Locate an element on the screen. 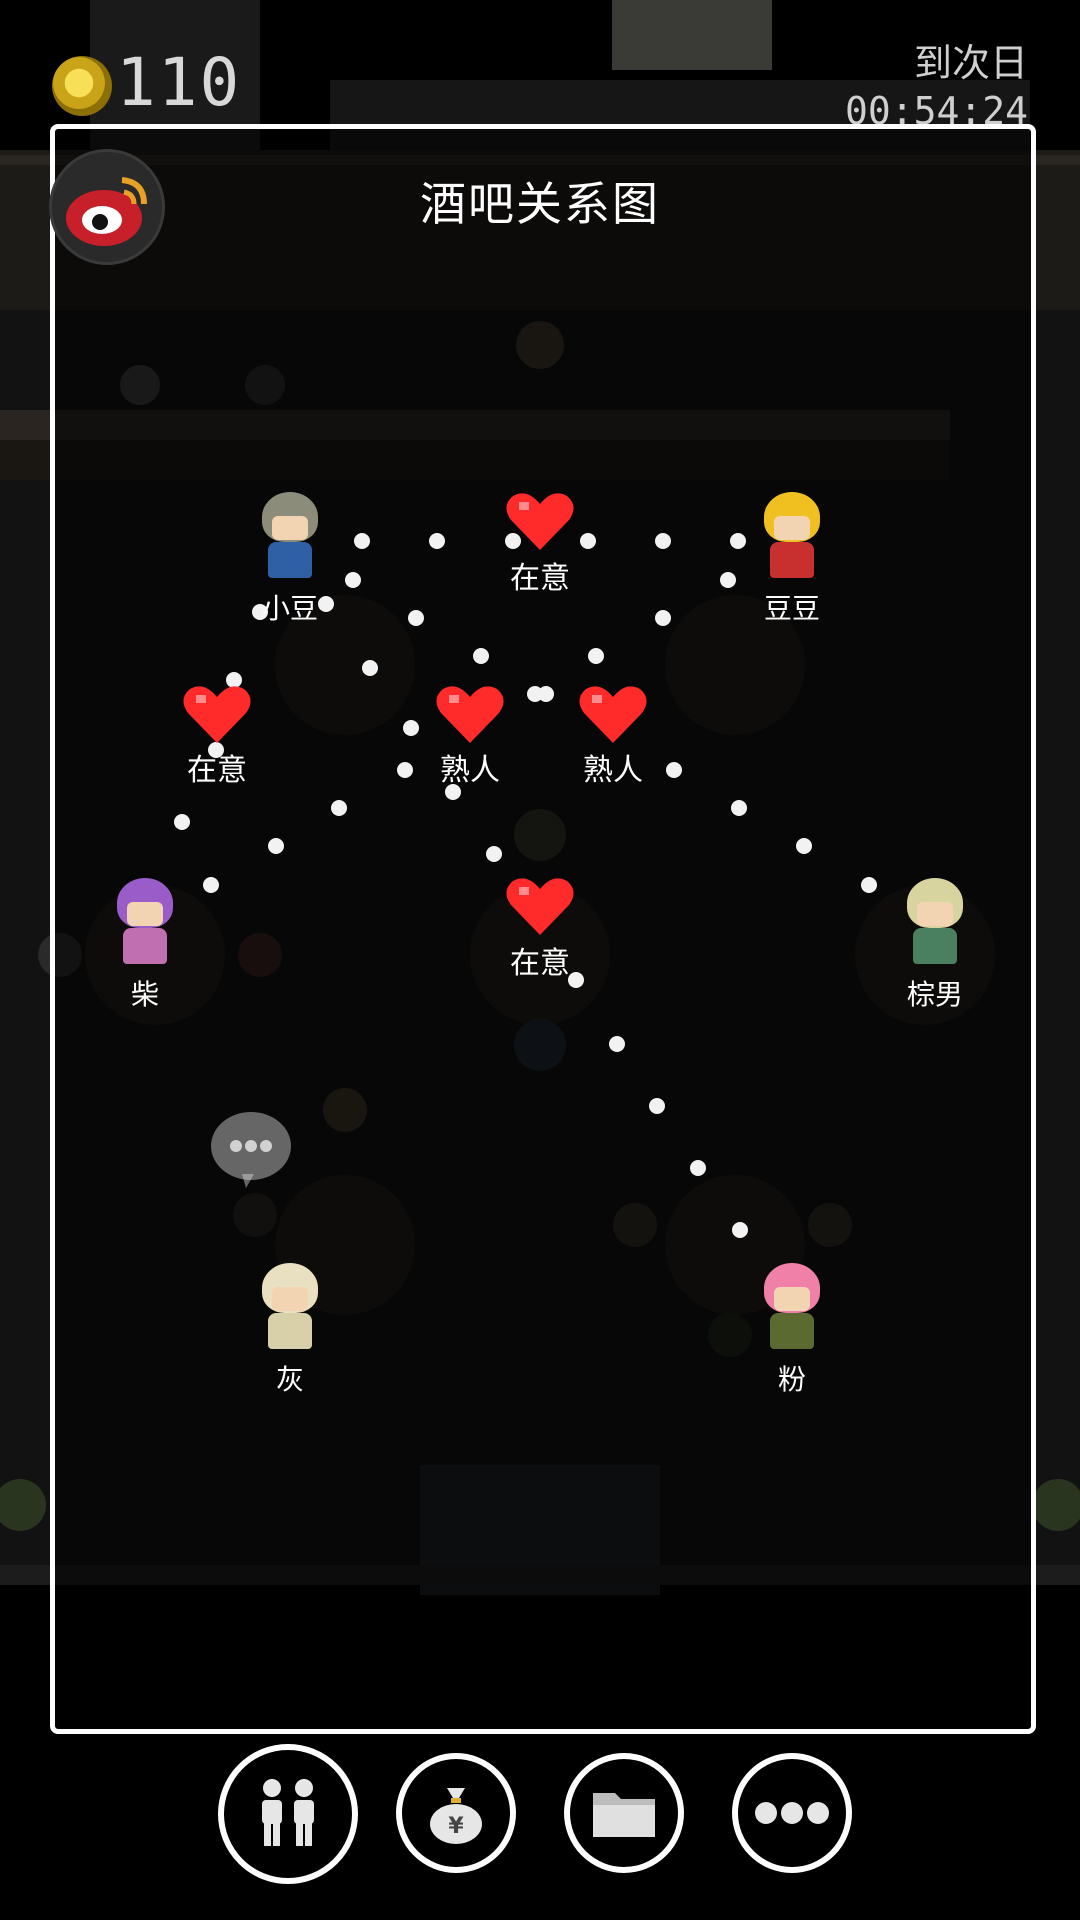 This screenshot has height=1920, width=1080. money-bag-button: ¥ is located at coordinates (456, 1813).